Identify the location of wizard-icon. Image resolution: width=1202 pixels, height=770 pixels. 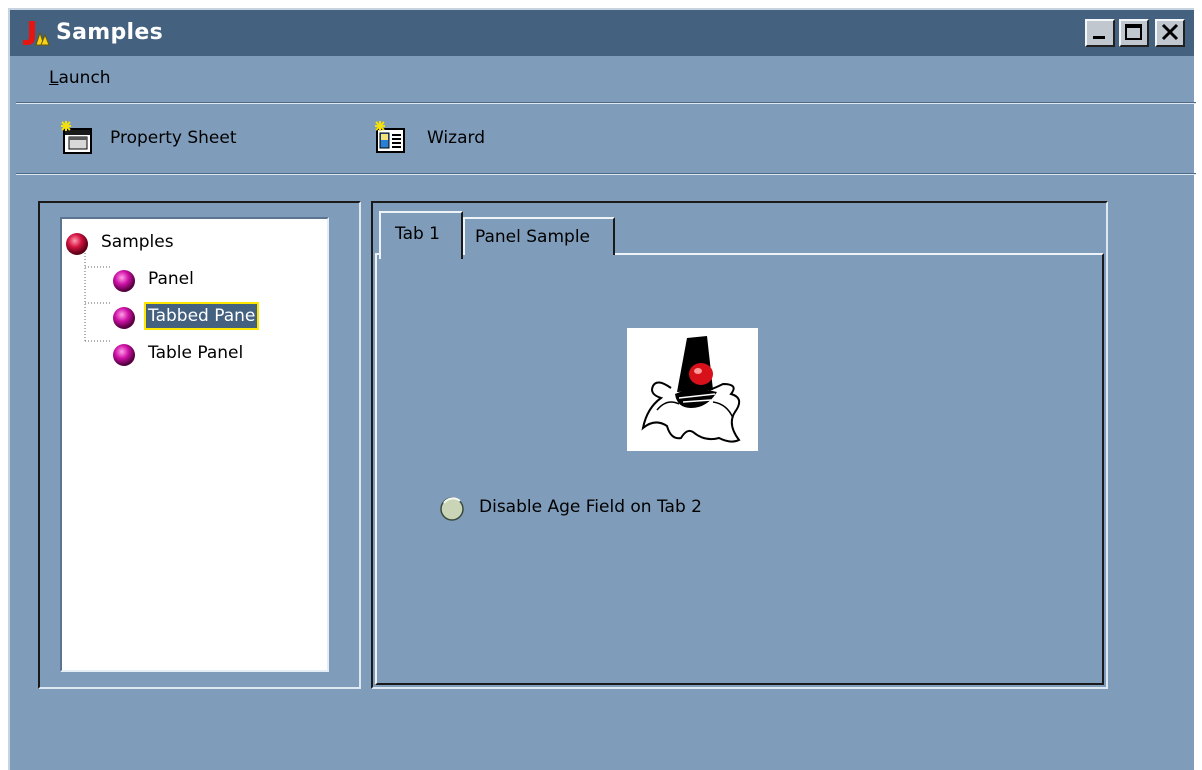
(390, 137).